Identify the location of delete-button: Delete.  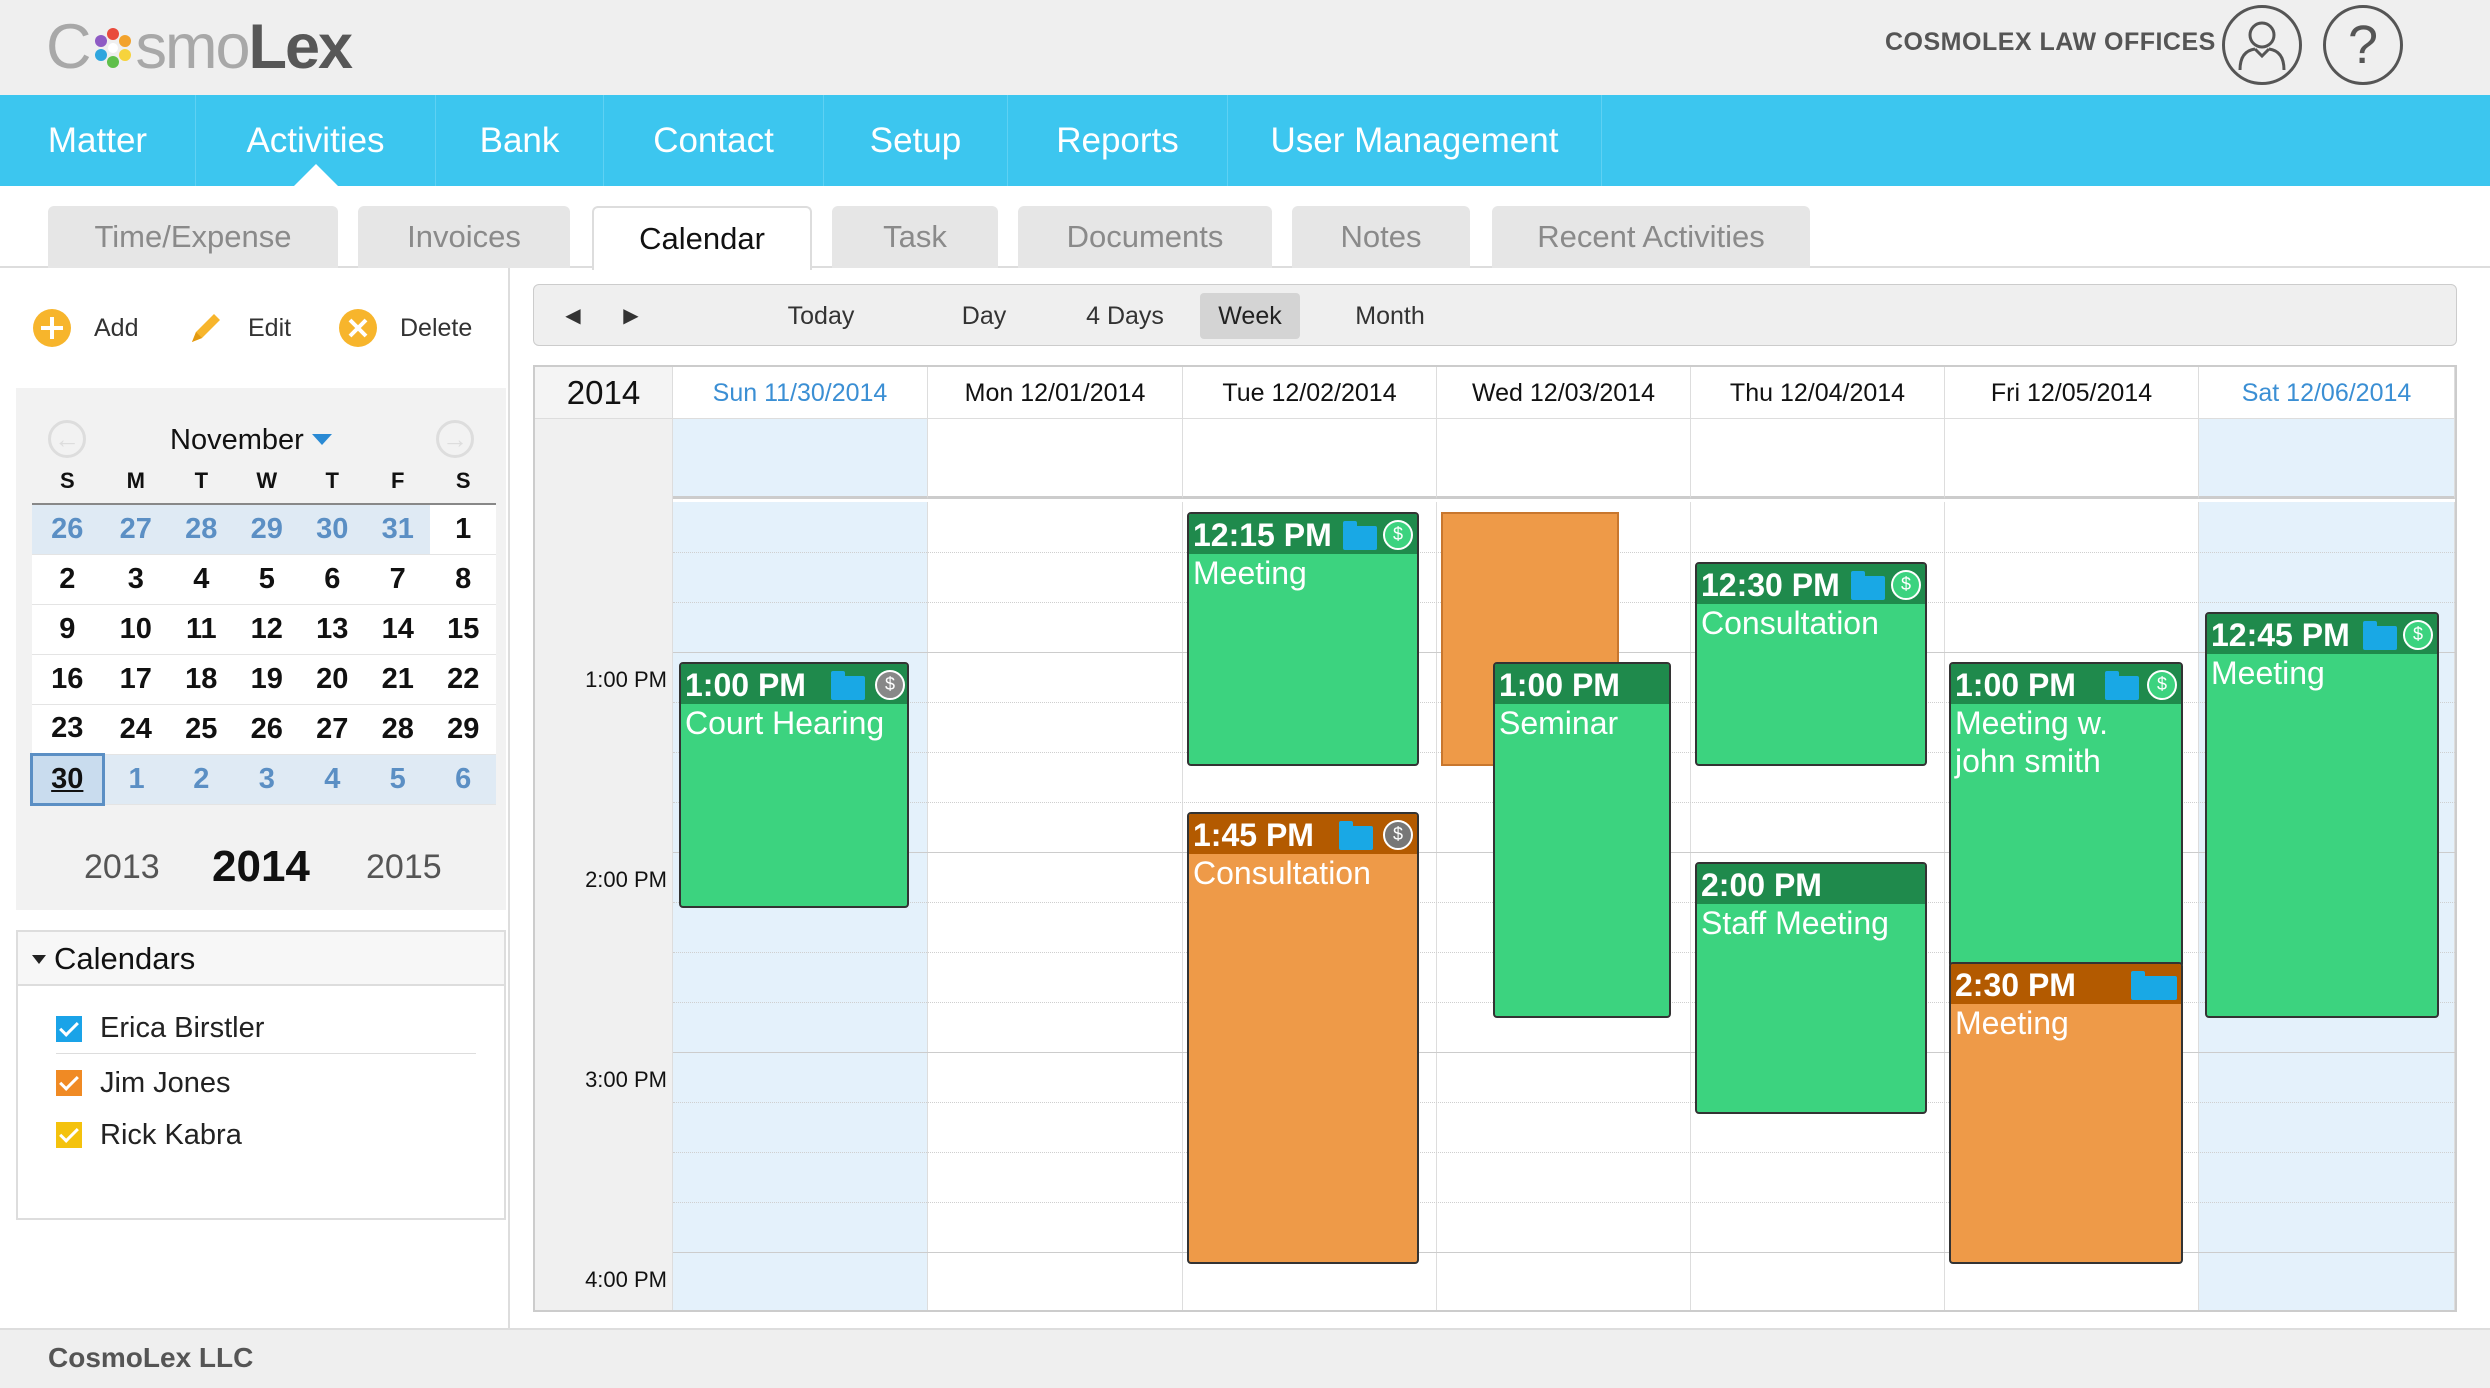
(405, 328).